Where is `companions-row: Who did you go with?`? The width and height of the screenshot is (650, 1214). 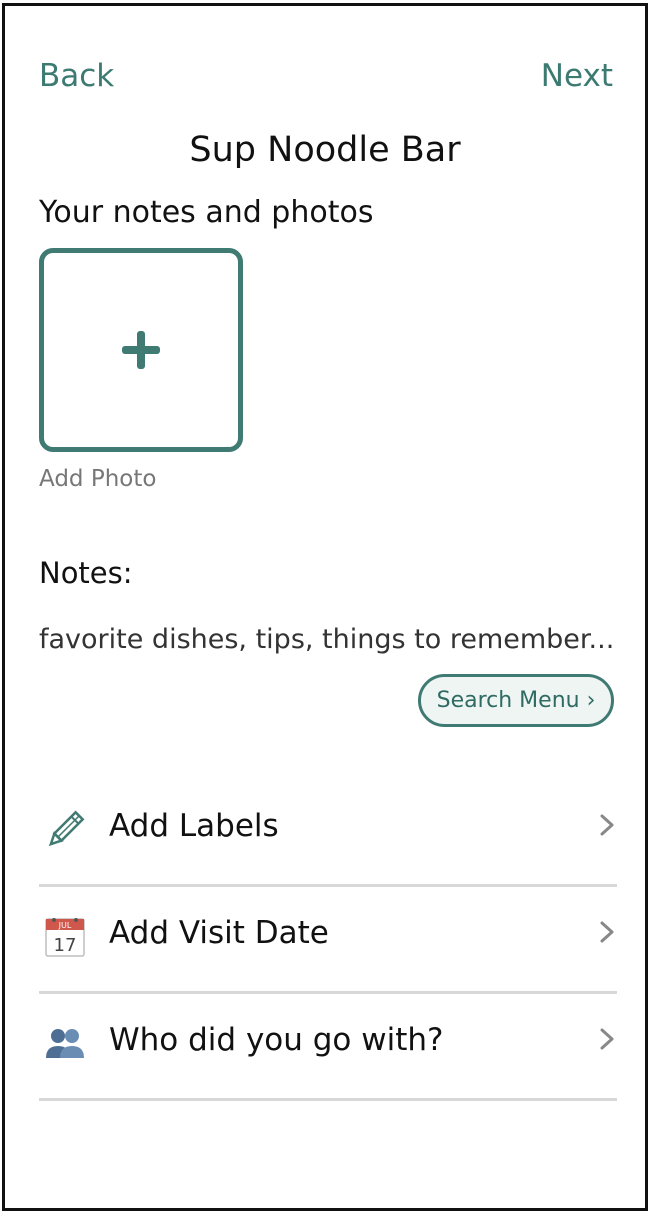 companions-row: Who did you go with? is located at coordinates (328, 1046).